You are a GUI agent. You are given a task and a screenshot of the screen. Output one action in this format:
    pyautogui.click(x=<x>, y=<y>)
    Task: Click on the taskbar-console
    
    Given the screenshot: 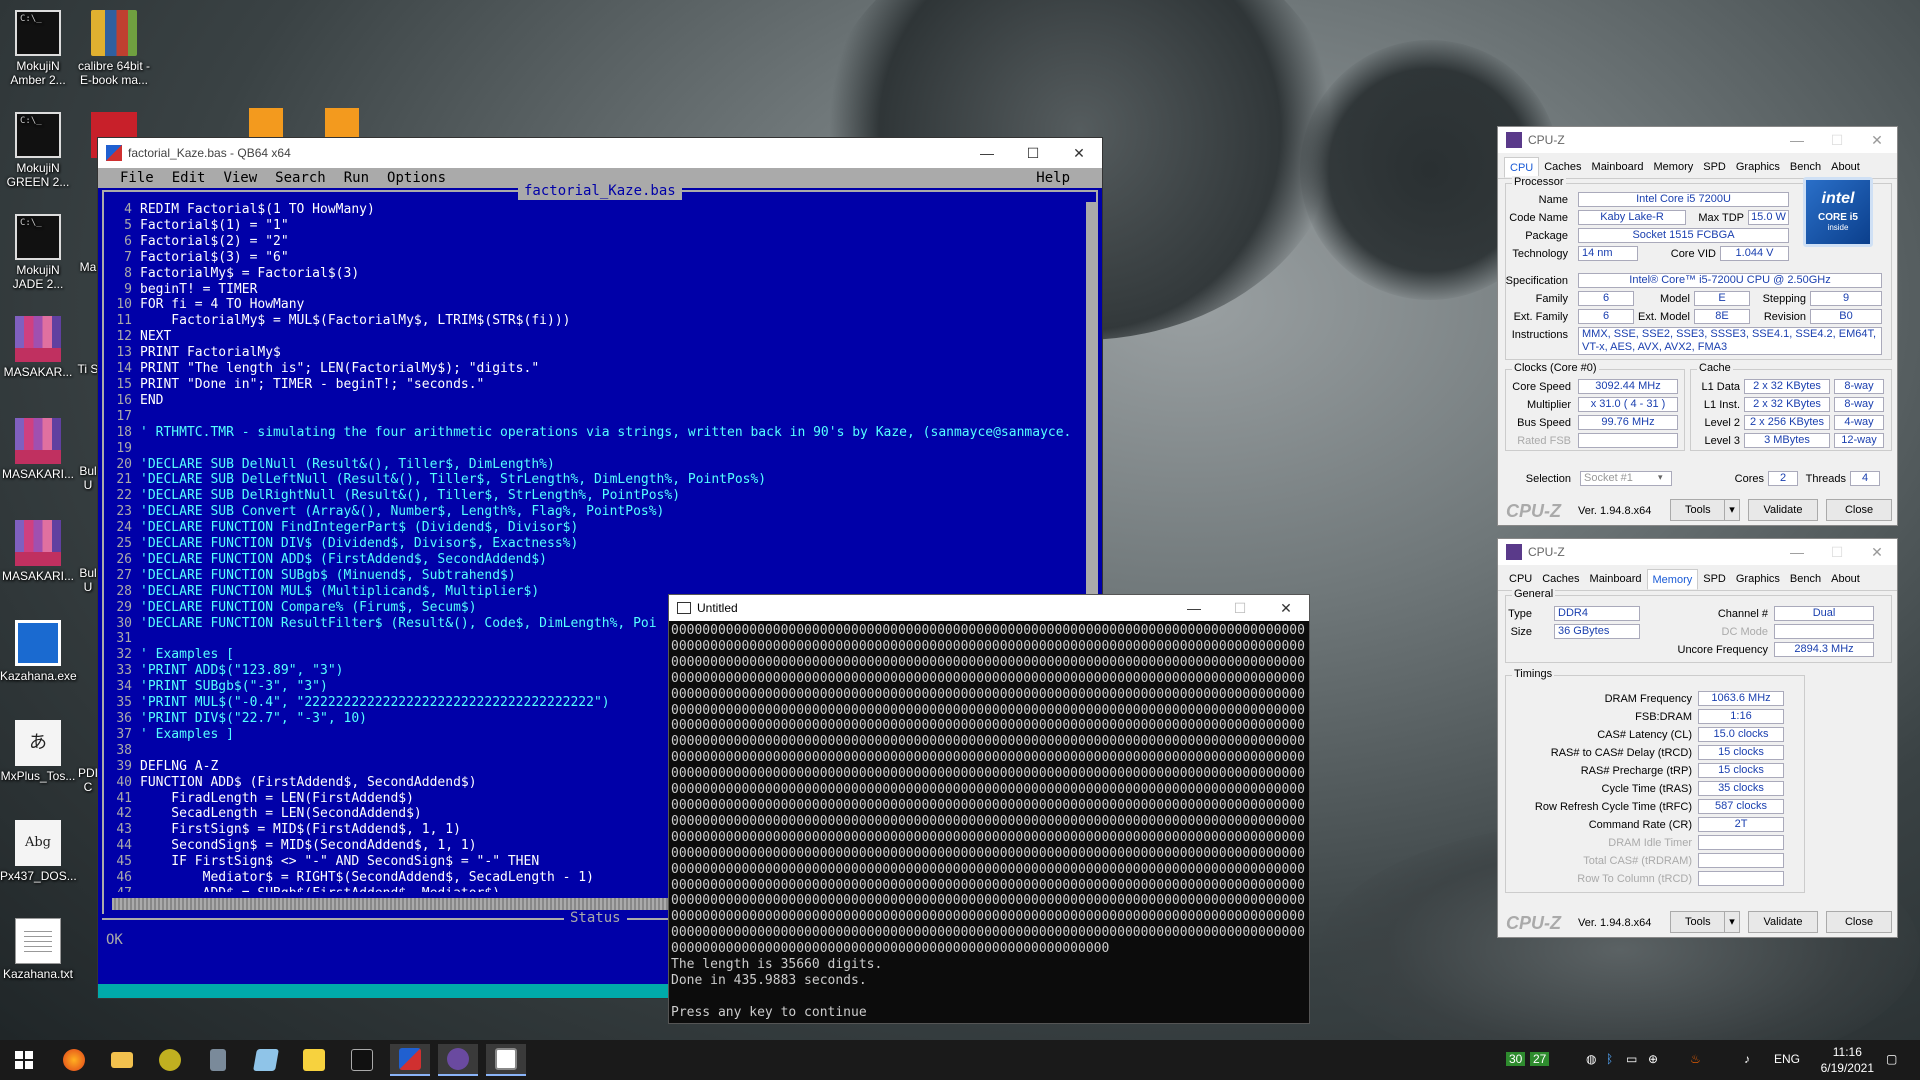 What is the action you would take?
    pyautogui.click(x=506, y=1060)
    